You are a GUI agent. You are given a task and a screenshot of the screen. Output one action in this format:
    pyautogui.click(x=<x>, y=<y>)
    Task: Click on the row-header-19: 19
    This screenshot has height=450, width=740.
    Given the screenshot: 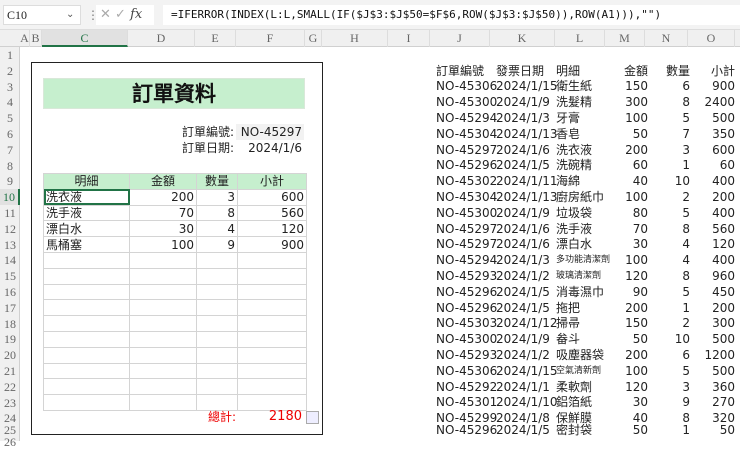 What is the action you would take?
    pyautogui.click(x=10, y=339)
    